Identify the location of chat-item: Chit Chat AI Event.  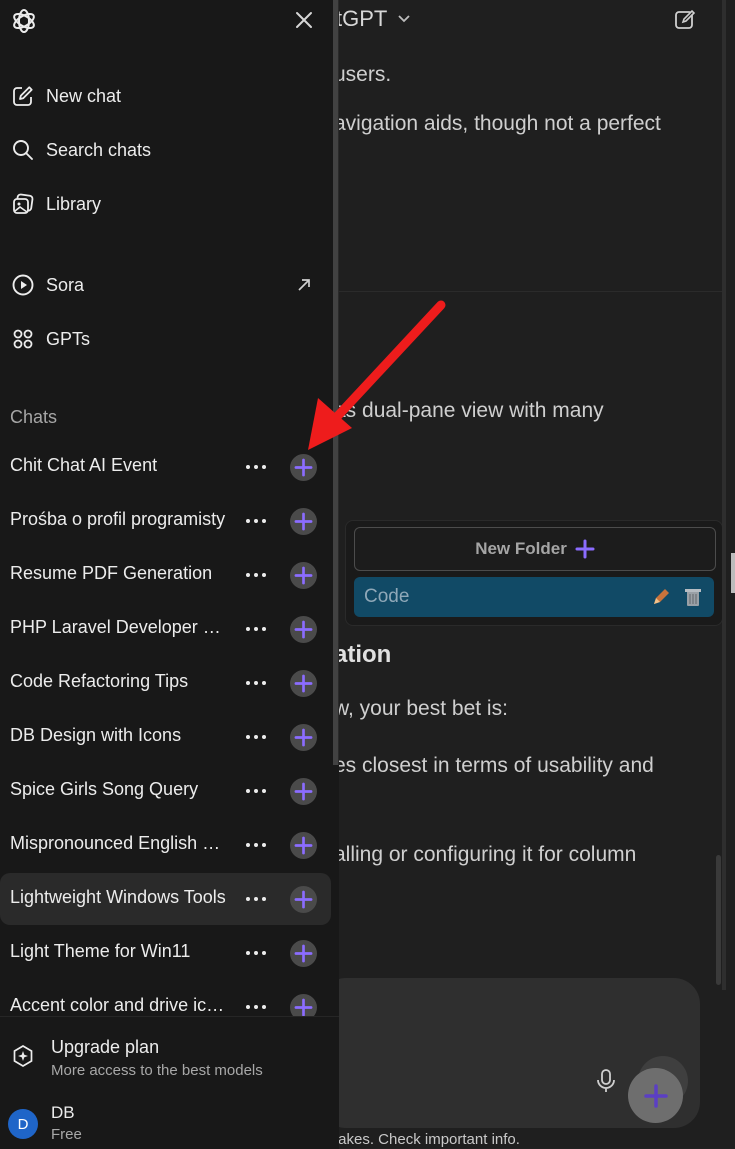
(165, 467).